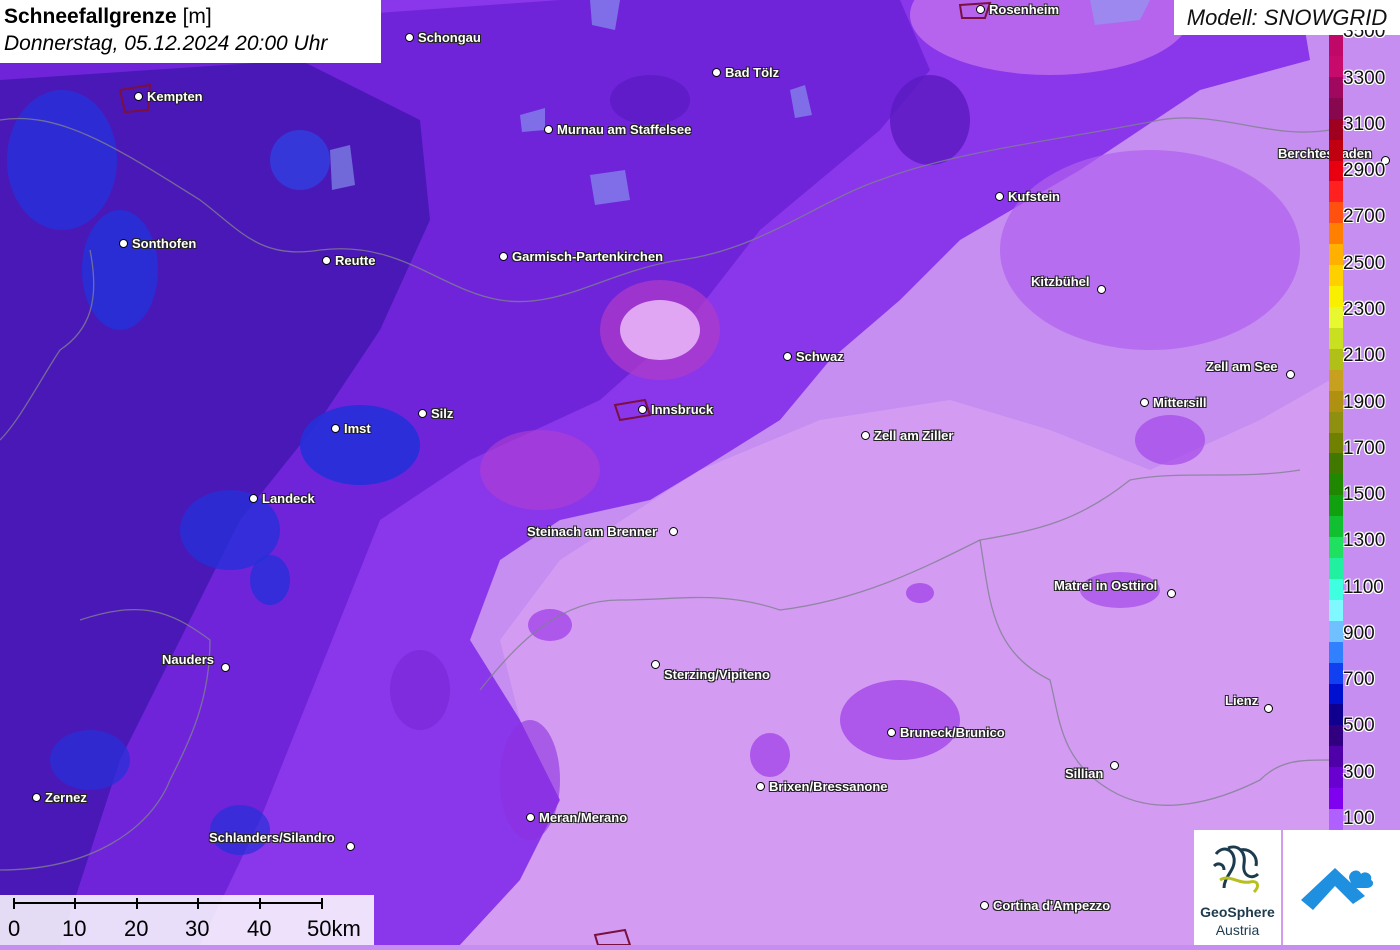  Describe the element at coordinates (166, 43) in the screenshot. I see `forecast-datetime: Donnerstag, 05.12.2024 20:00 Uhr` at that location.